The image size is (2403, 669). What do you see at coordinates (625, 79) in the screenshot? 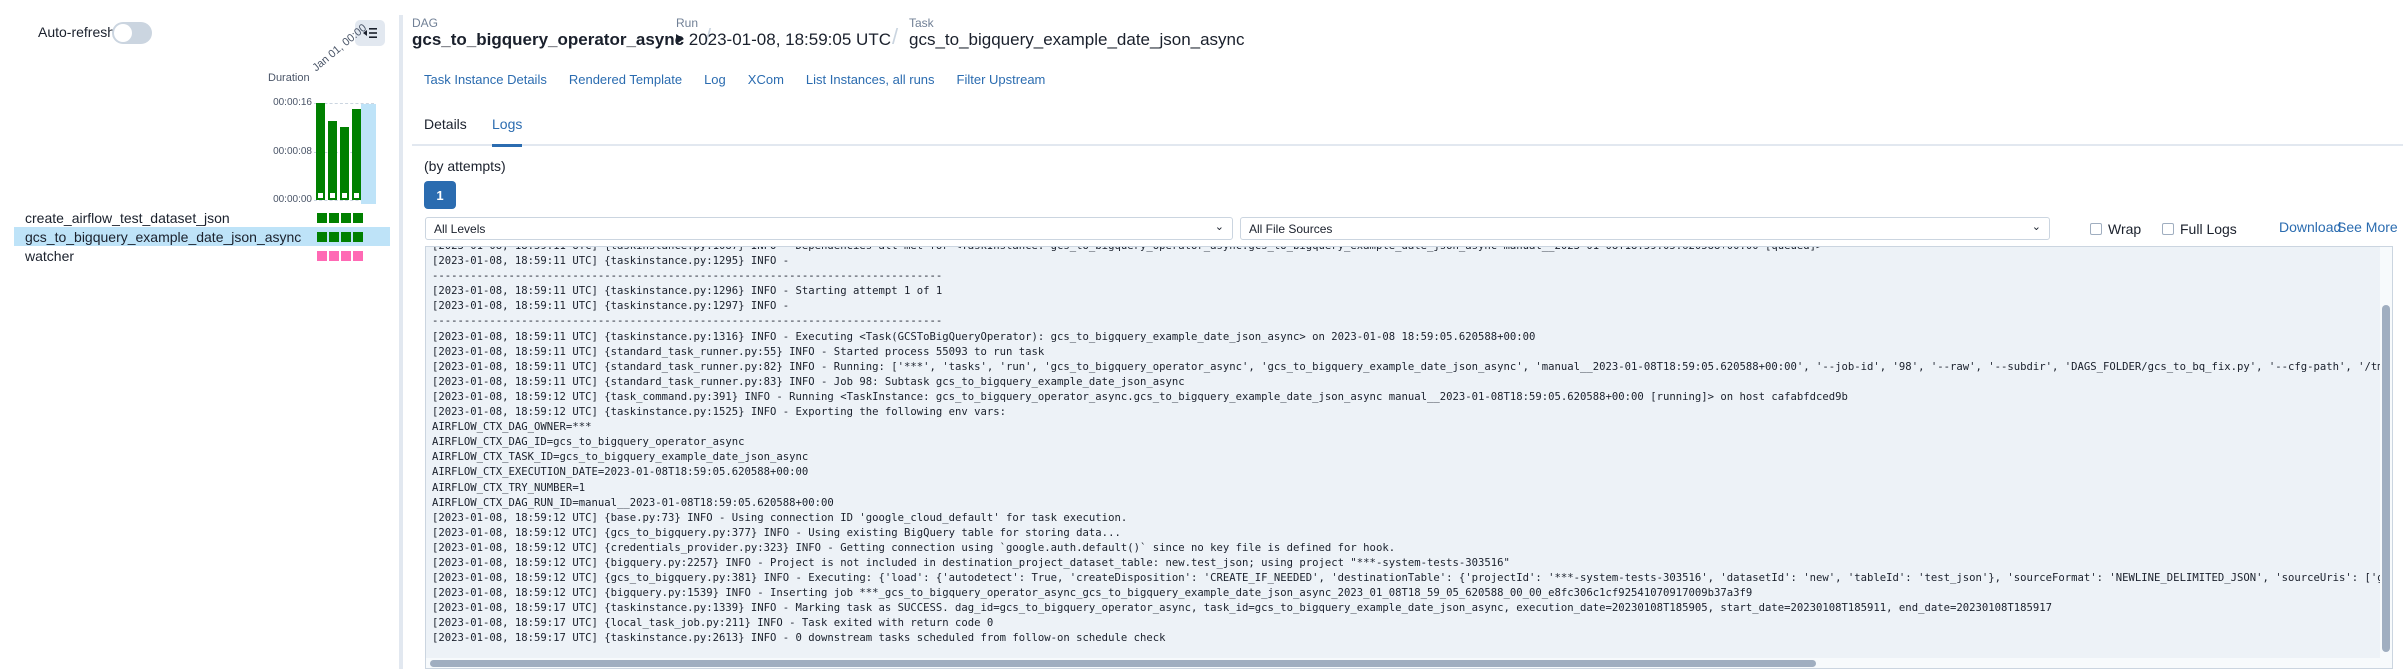
I see `action-link-rendered-template: Rendered Template` at bounding box center [625, 79].